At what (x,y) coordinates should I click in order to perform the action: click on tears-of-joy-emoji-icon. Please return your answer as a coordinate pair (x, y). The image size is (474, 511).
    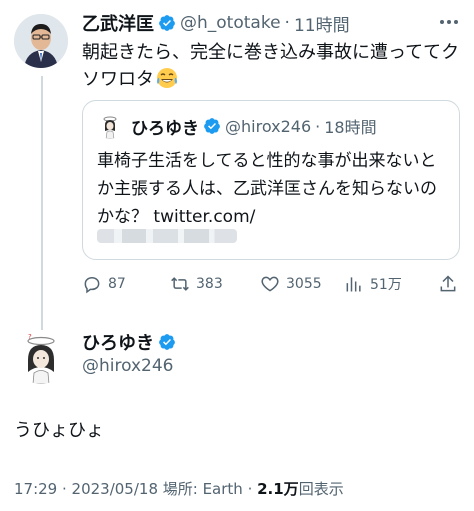
    Looking at the image, I should click on (167, 78).